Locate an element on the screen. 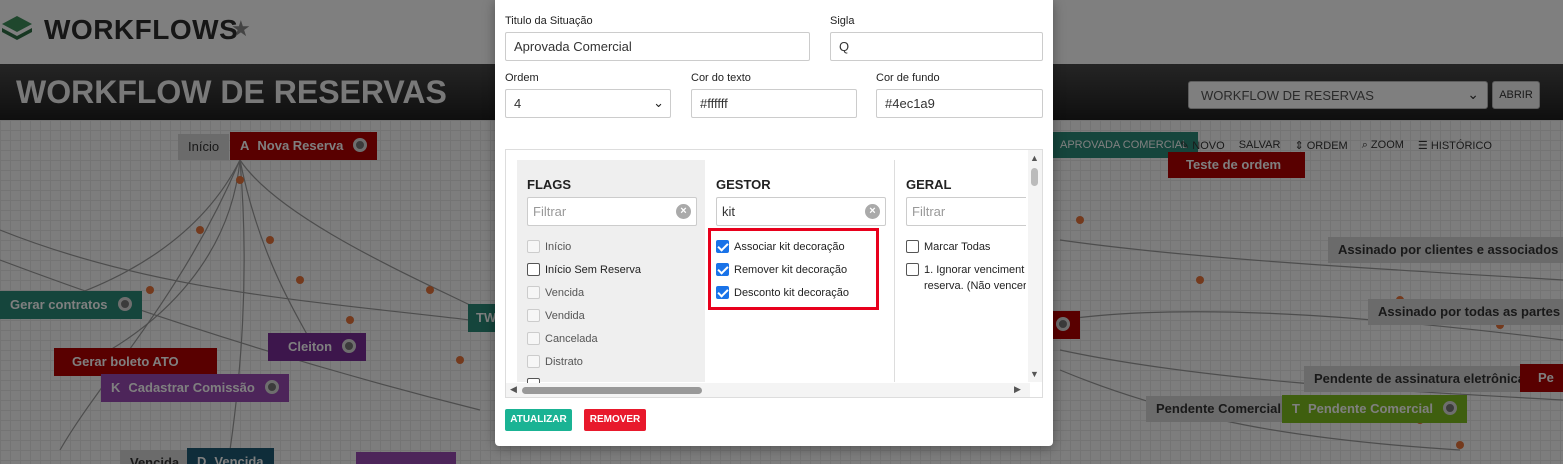 Image resolution: width=1563 pixels, height=464 pixels. scroll-left-icon: ◀ is located at coordinates (513, 389).